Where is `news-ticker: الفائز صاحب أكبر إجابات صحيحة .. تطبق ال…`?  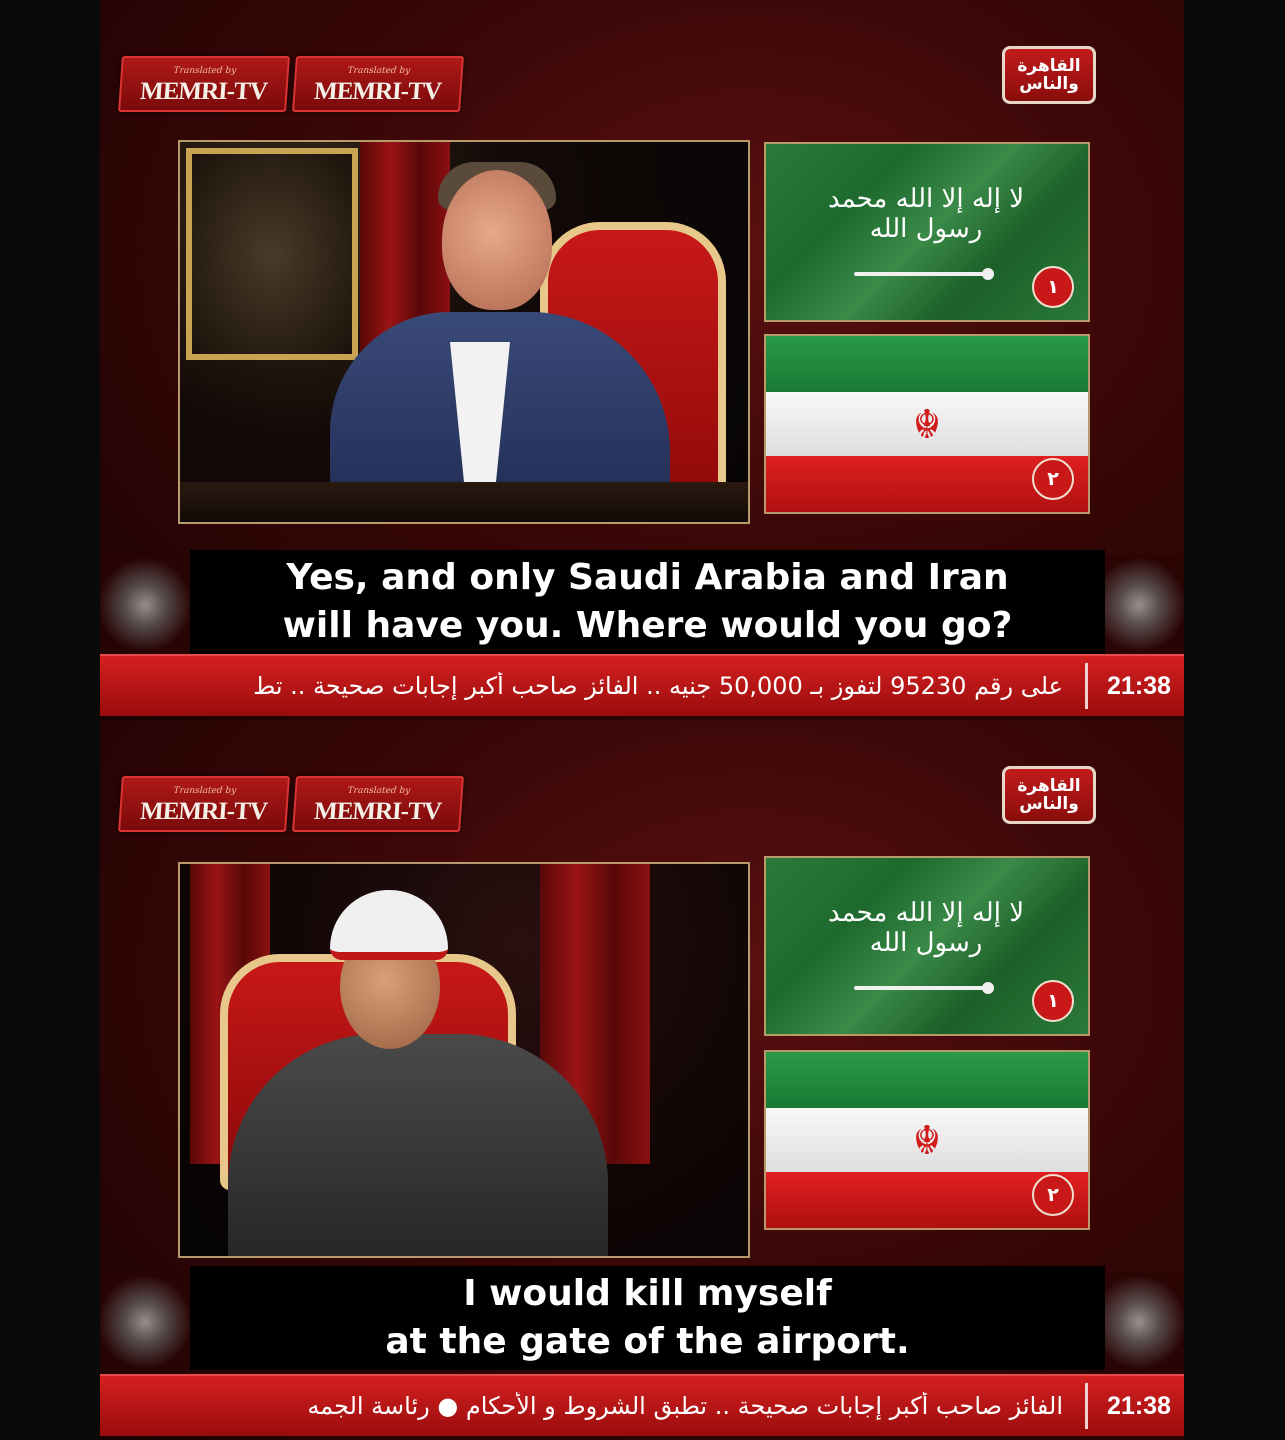
news-ticker: الفائز صاحب أكبر إجابات صحيحة .. تطبق ال… is located at coordinates (642, 1405).